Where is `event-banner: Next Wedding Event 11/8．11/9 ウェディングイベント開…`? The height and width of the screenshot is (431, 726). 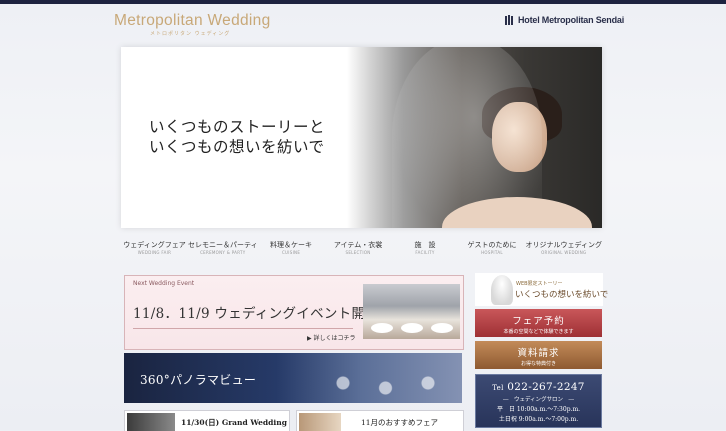 event-banner: Next Wedding Event 11/8．11/9 ウェディングイベント開… is located at coordinates (294, 312).